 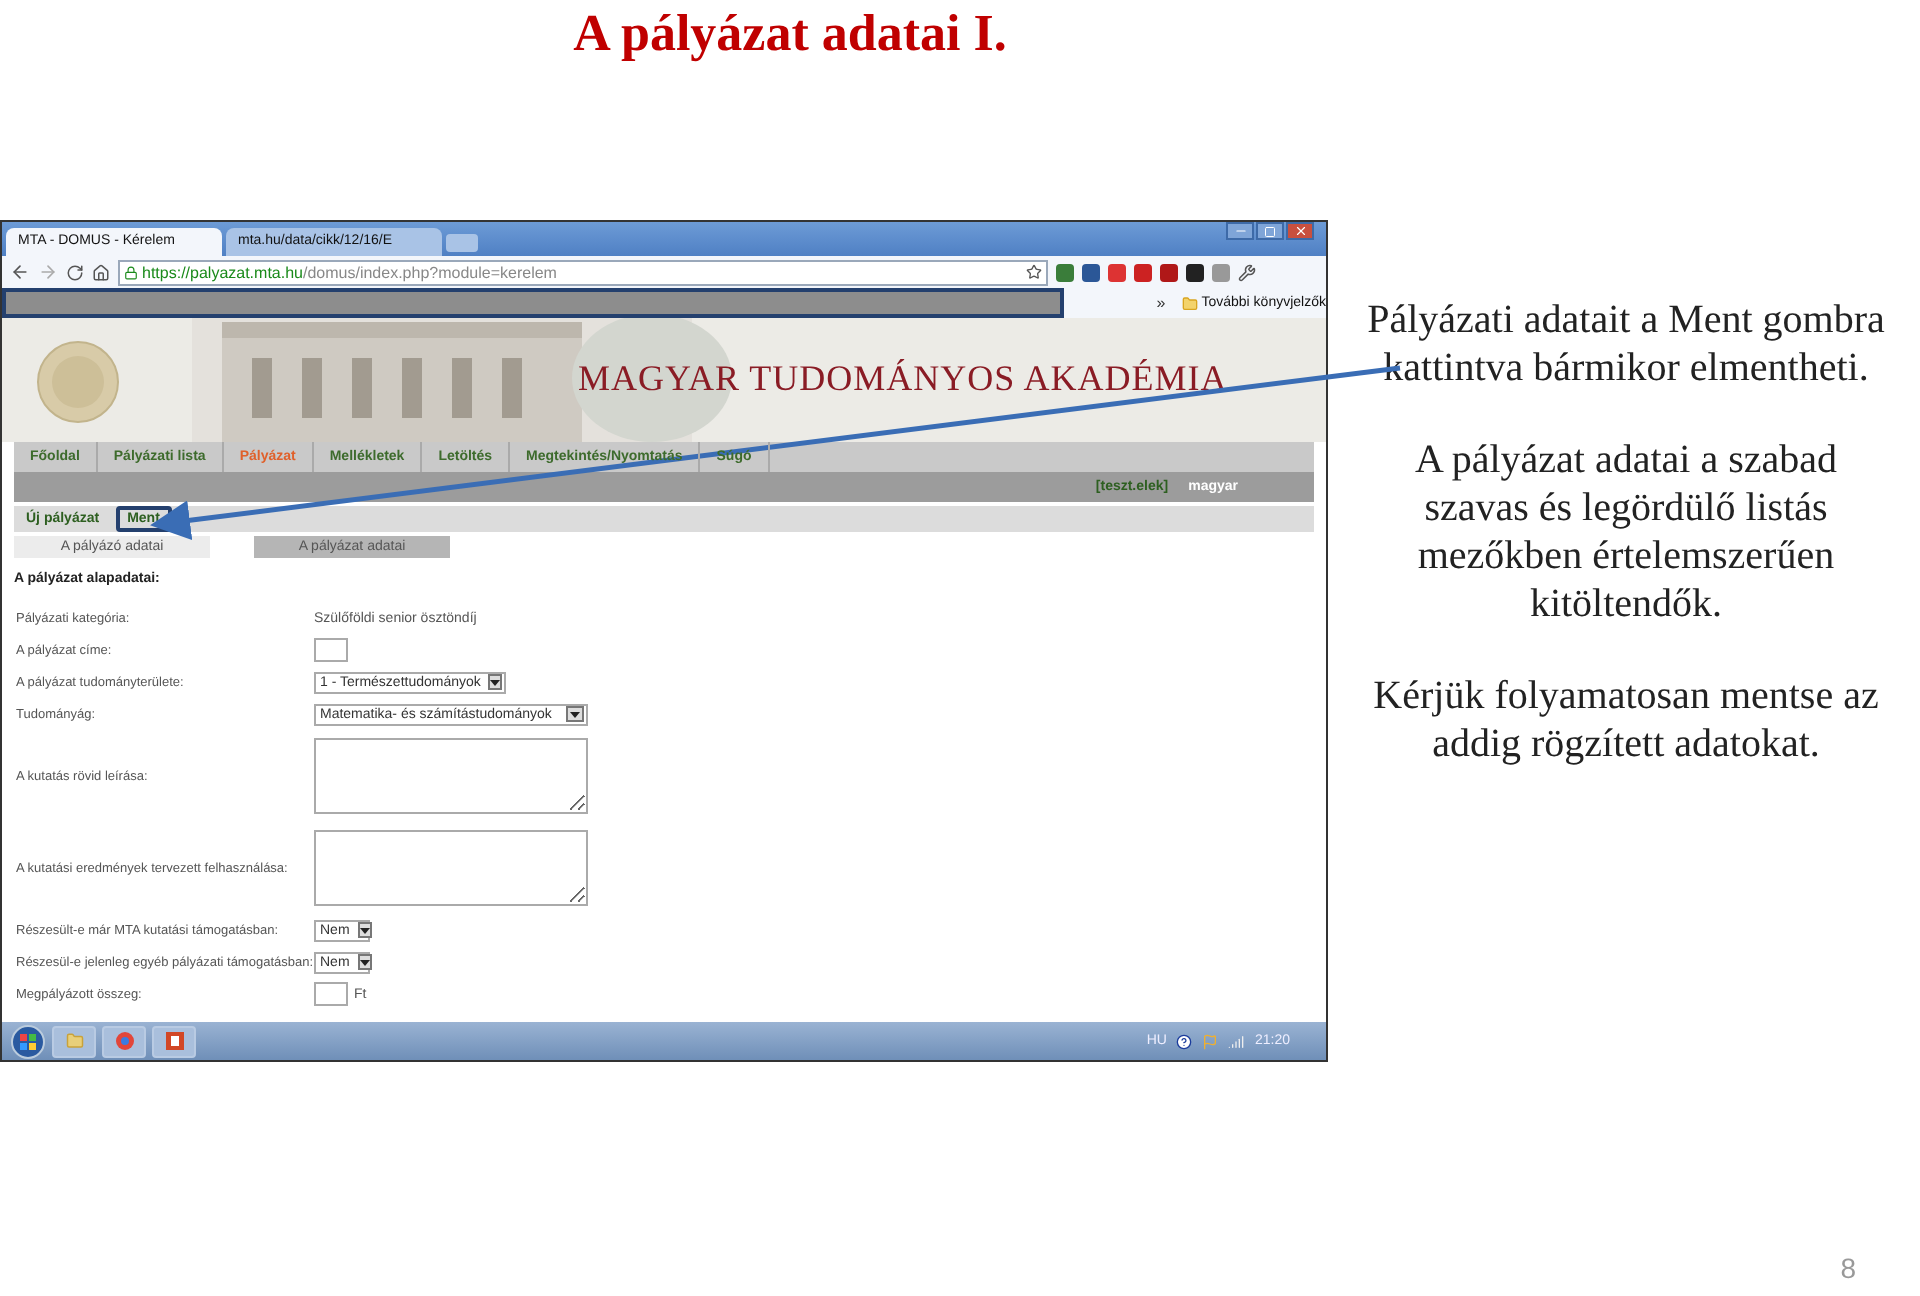 I want to click on presentation-icon, so click(x=174, y=1041).